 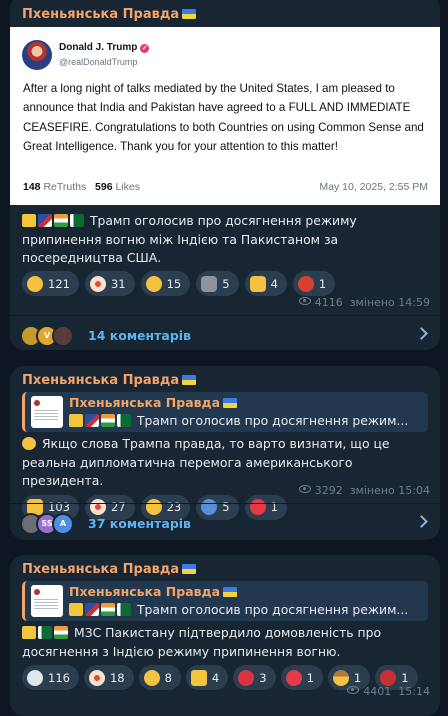 I want to click on devil-emoji-icon, so click(x=388, y=677).